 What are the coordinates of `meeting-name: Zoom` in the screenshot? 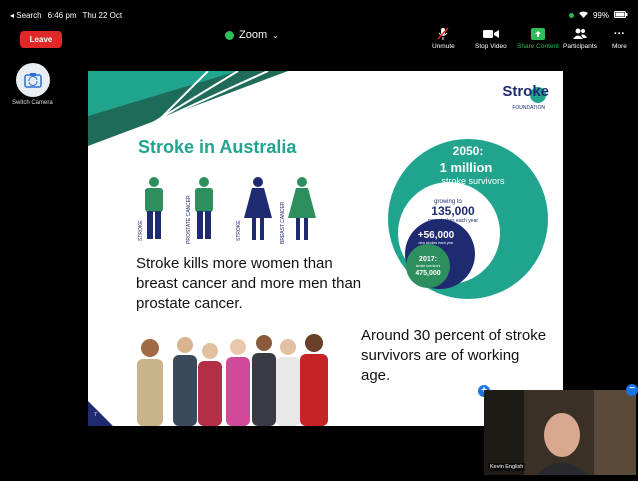 It's located at (253, 35).